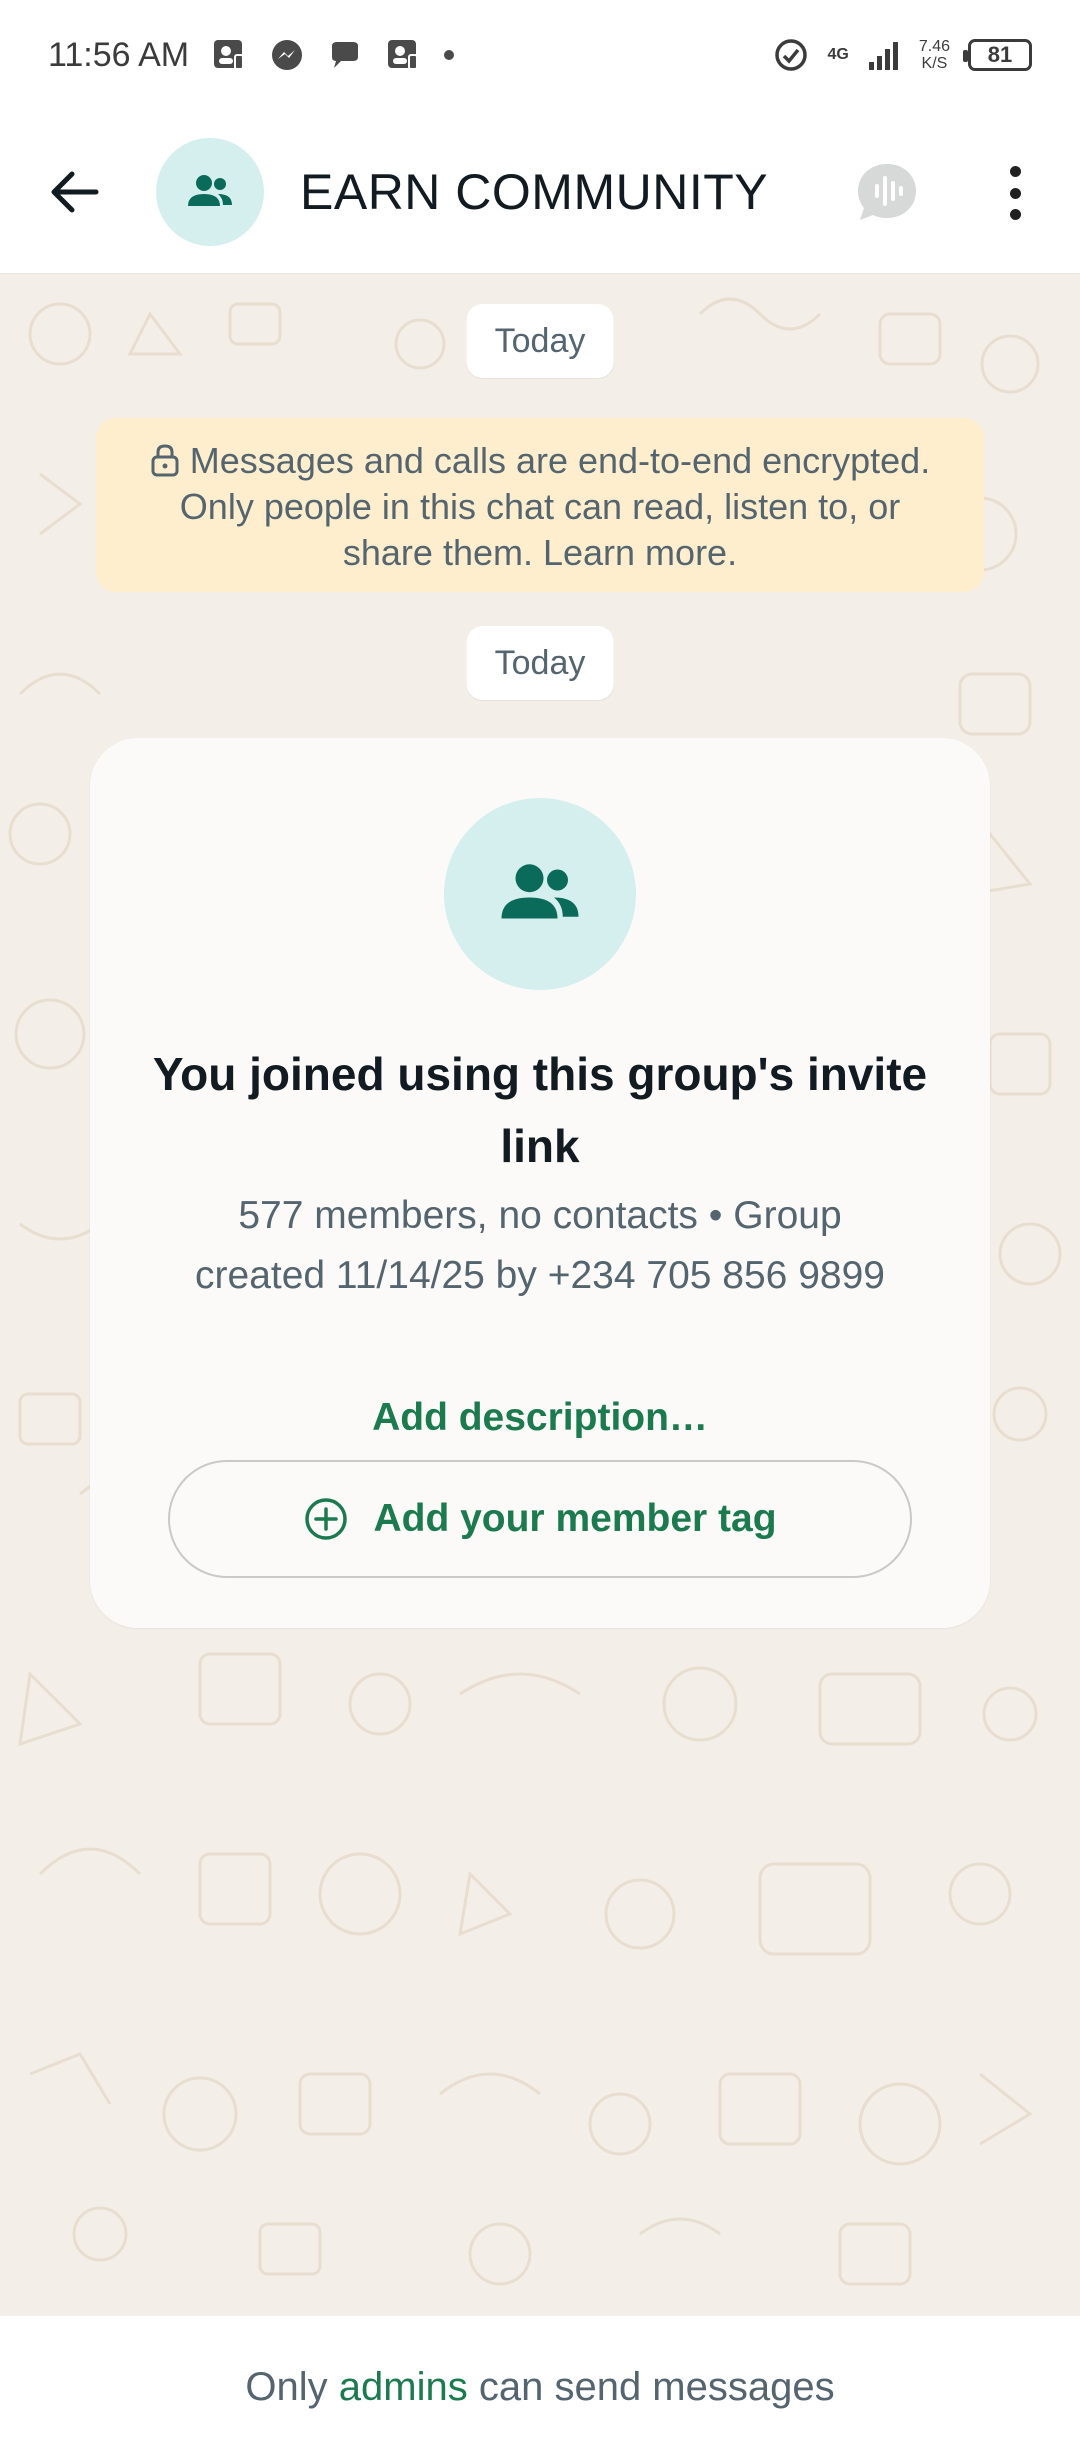 Image resolution: width=1080 pixels, height=2459 pixels. I want to click on group-icon, so click(210, 190).